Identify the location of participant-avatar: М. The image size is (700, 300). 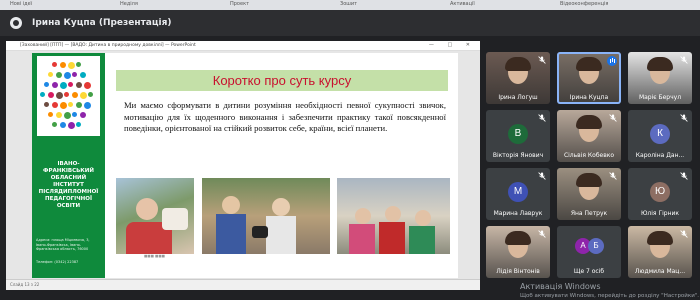
(518, 192).